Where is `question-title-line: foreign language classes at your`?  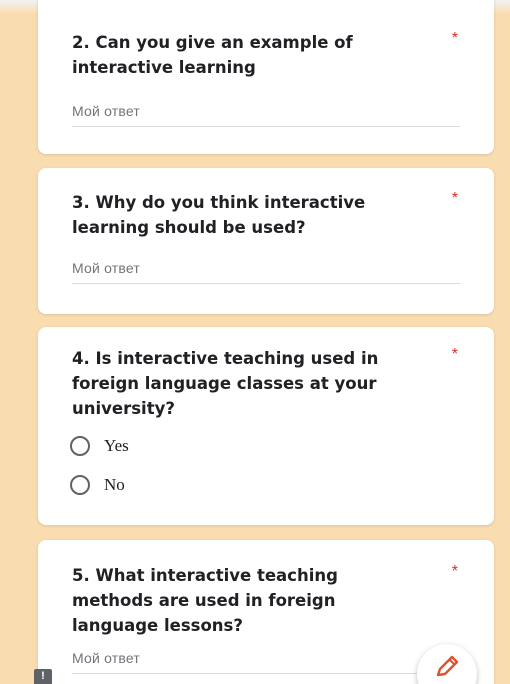 question-title-line: foreign language classes at your is located at coordinates (224, 383).